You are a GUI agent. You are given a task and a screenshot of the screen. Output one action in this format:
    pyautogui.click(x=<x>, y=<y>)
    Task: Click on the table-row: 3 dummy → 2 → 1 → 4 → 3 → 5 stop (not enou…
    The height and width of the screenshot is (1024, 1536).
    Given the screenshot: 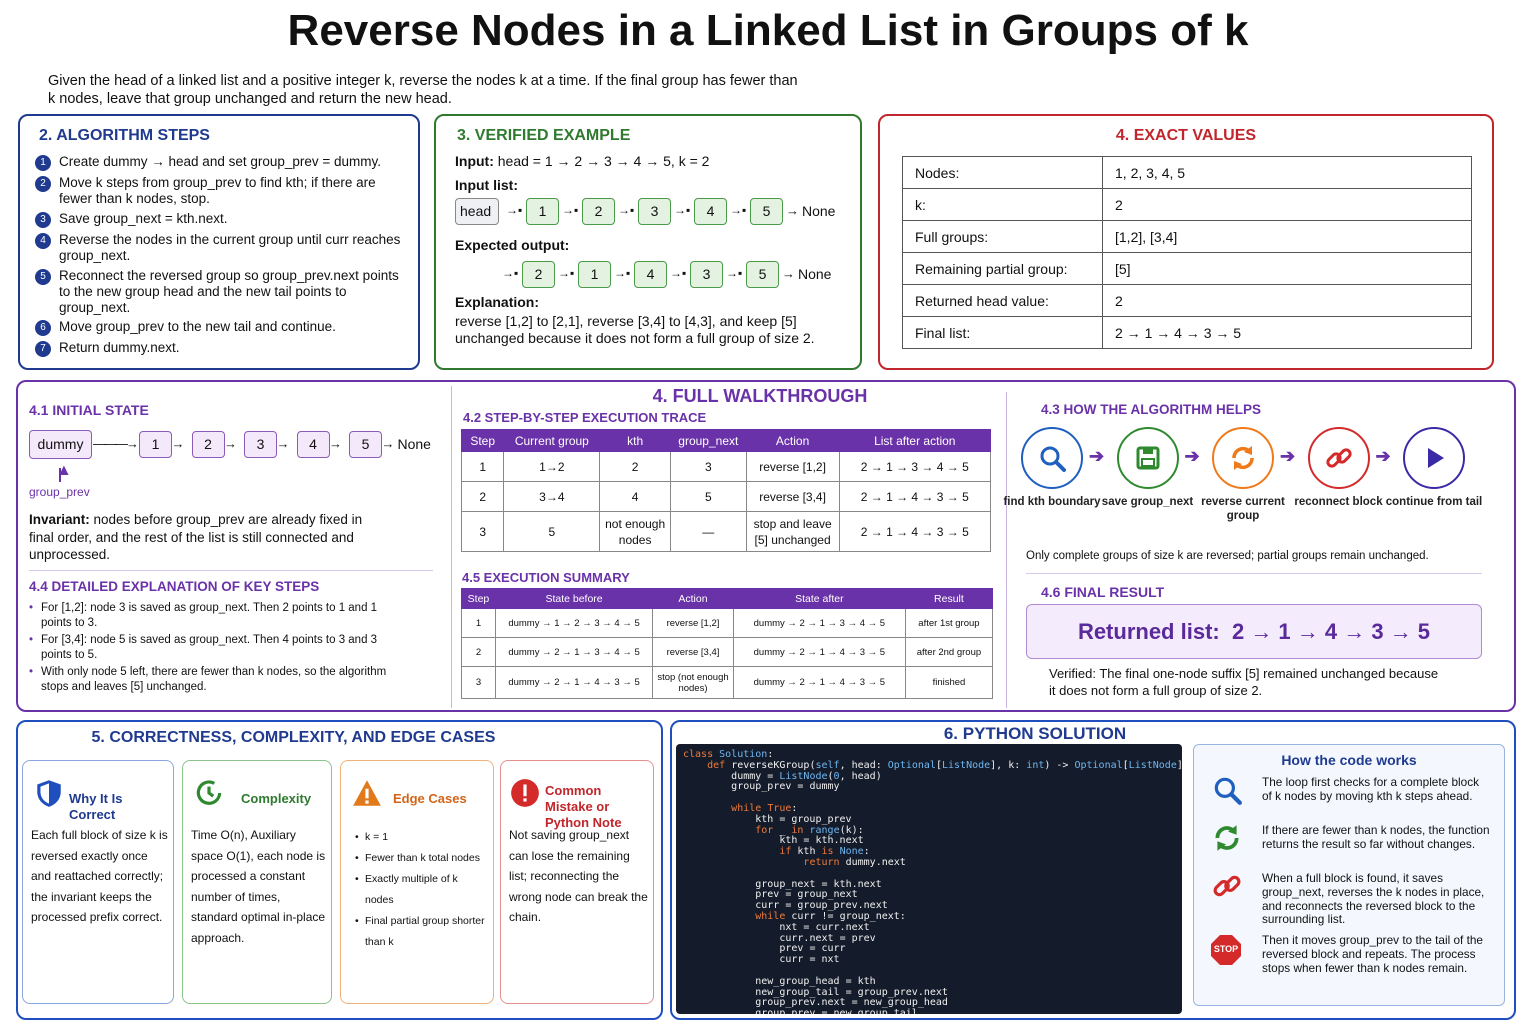 What is the action you would take?
    pyautogui.click(x=727, y=682)
    